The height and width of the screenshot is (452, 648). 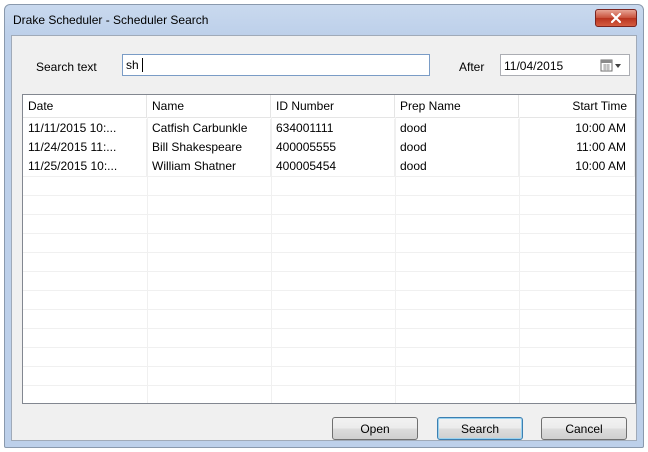 What do you see at coordinates (534, 66) in the screenshot?
I see `after-date-value: 11/04/2015` at bounding box center [534, 66].